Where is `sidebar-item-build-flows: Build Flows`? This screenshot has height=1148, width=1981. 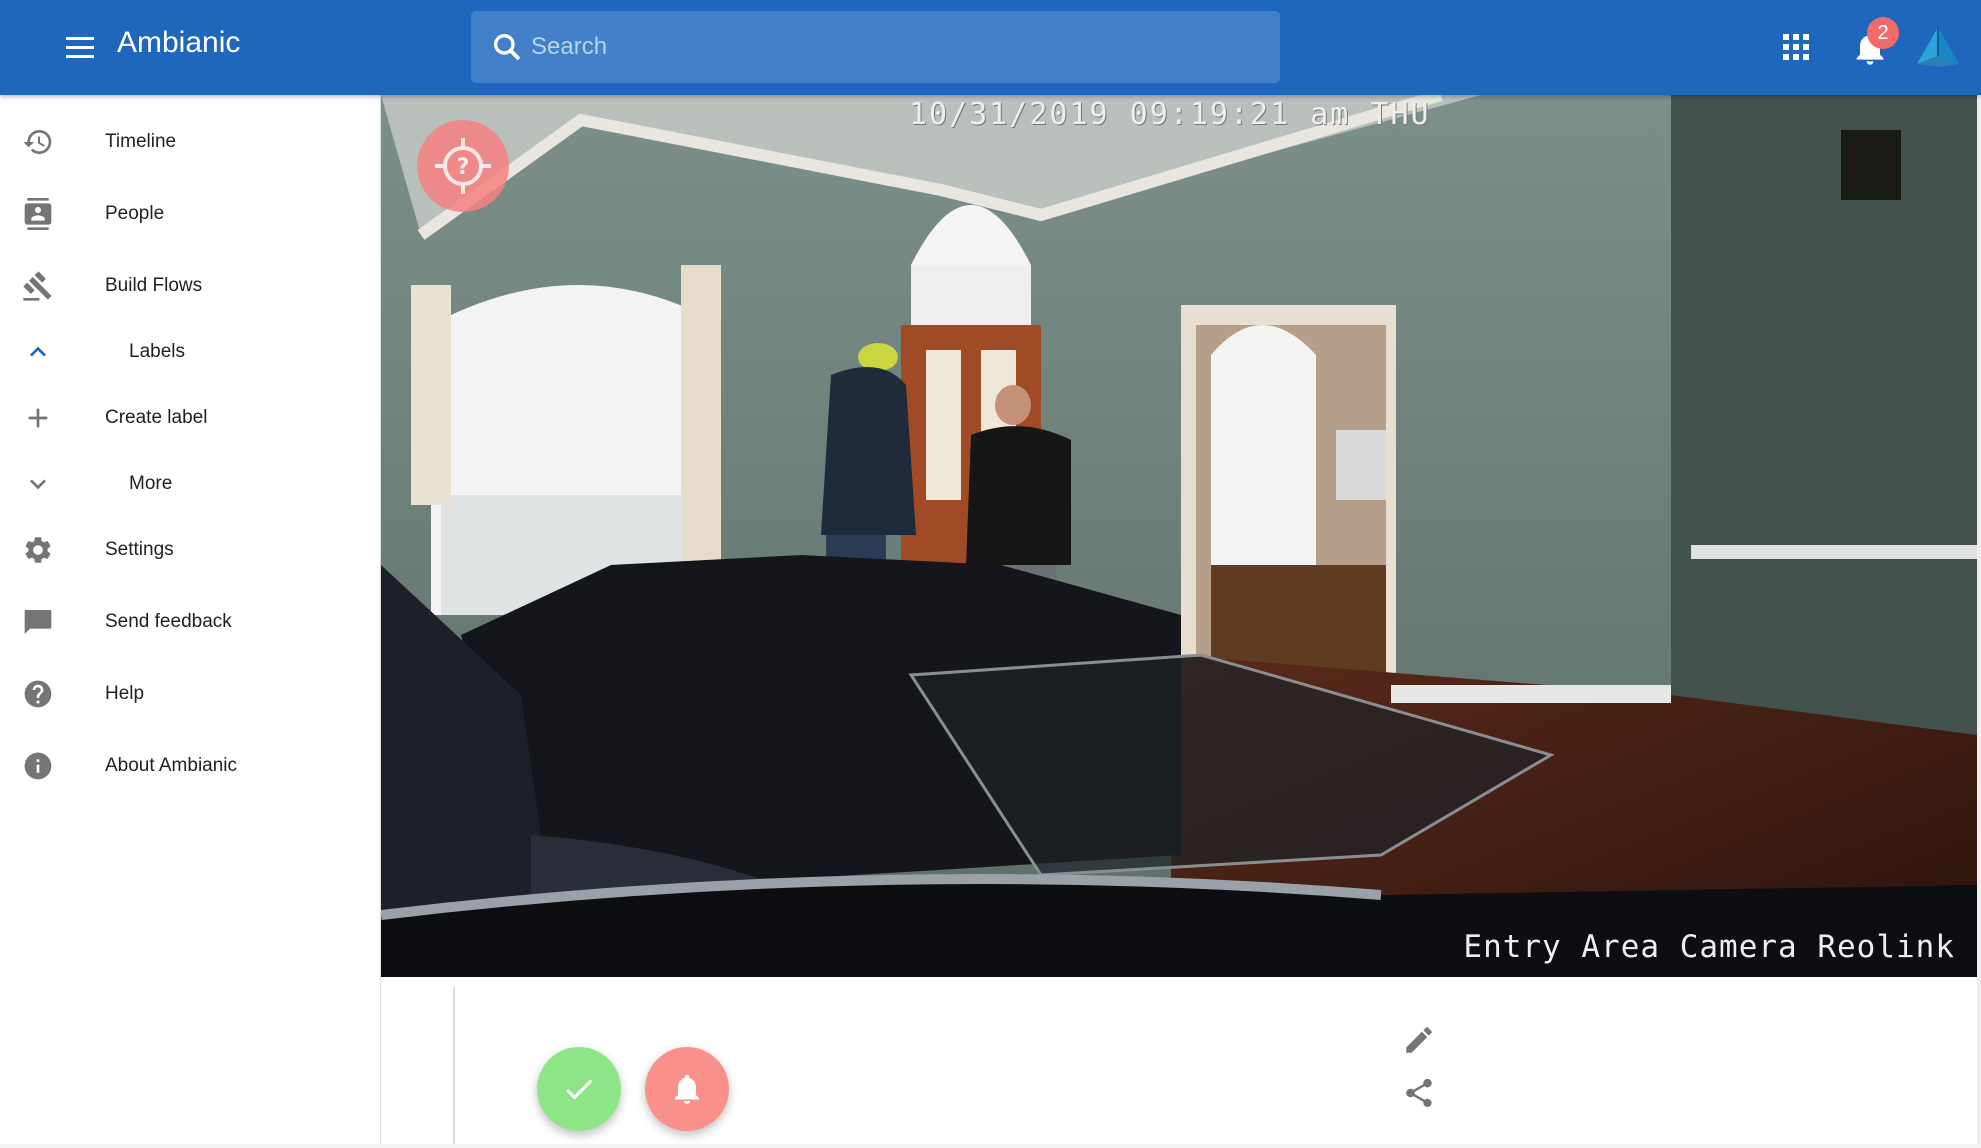 sidebar-item-build-flows: Build Flows is located at coordinates (190, 286).